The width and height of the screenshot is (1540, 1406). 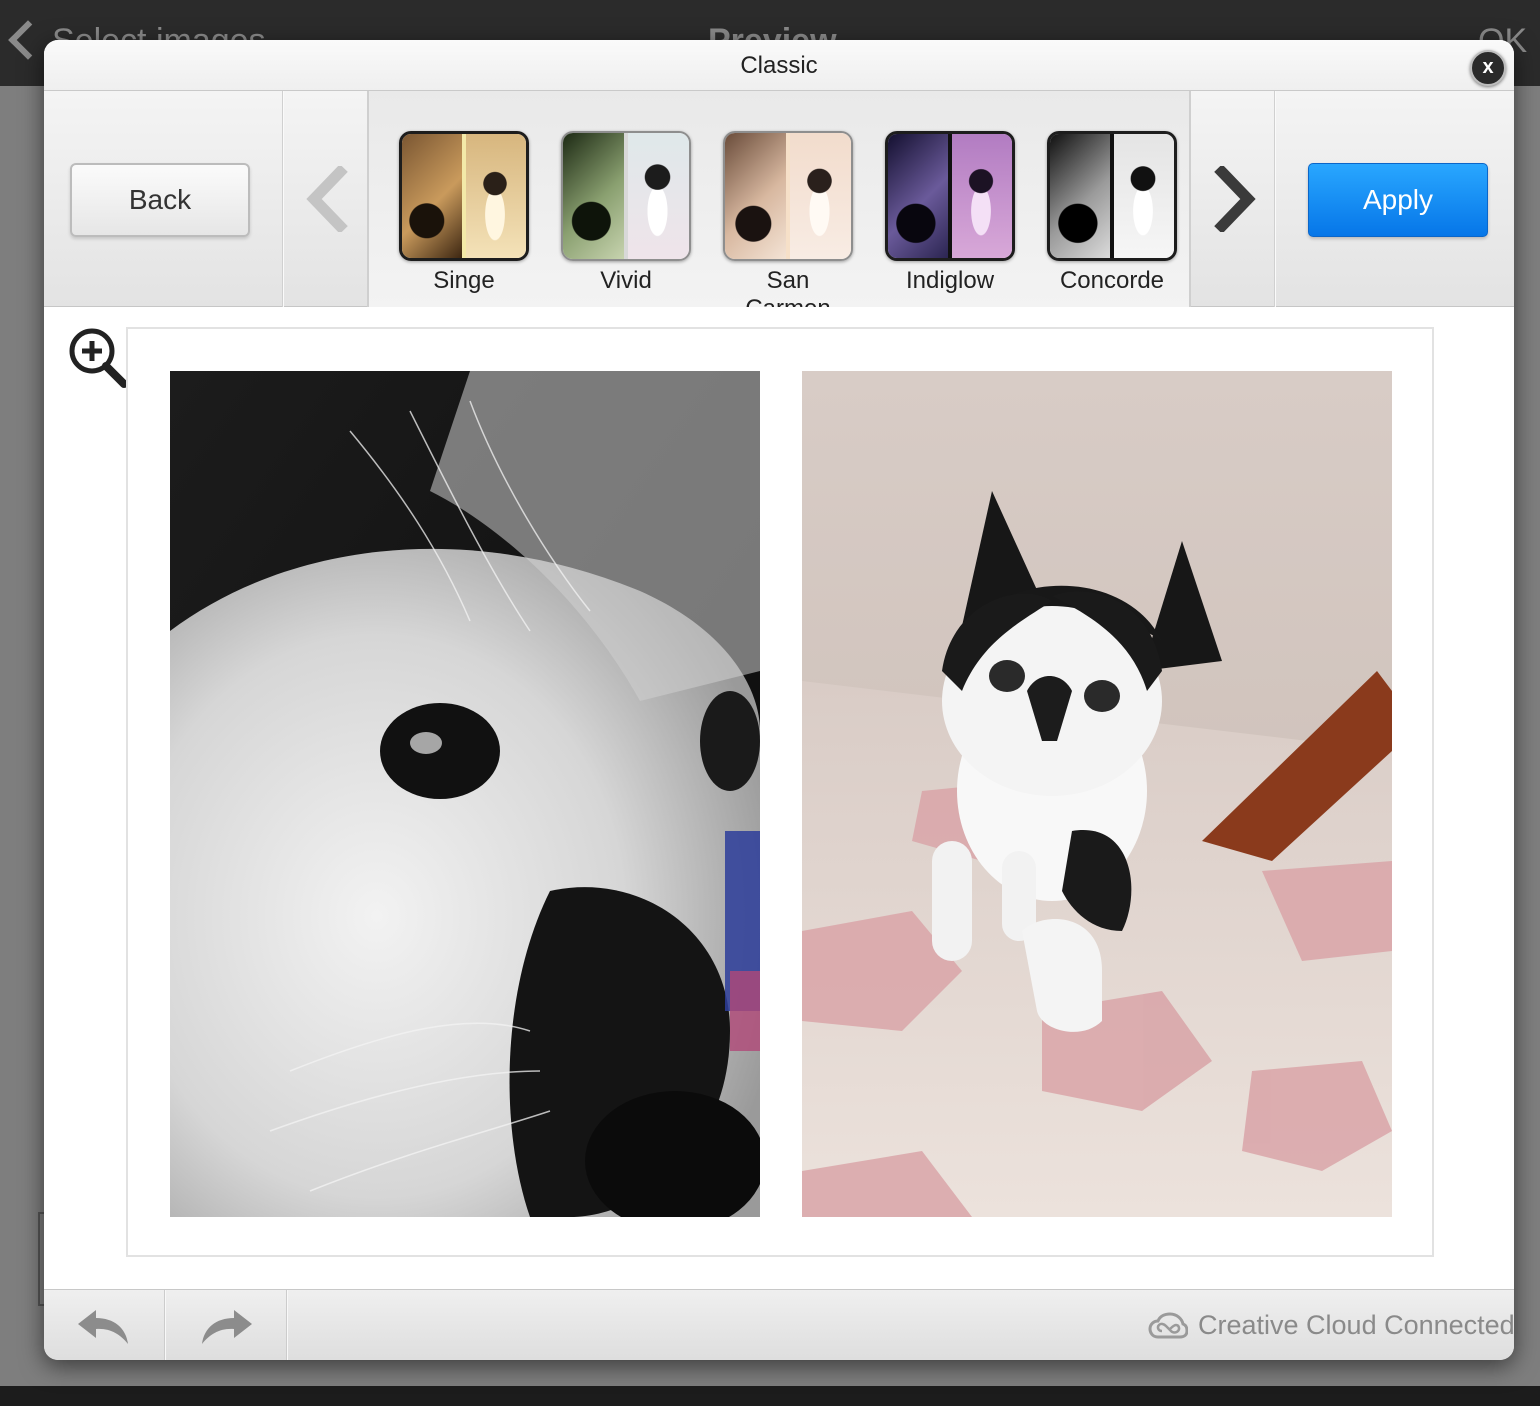 What do you see at coordinates (1488, 68) in the screenshot?
I see `close-button: x` at bounding box center [1488, 68].